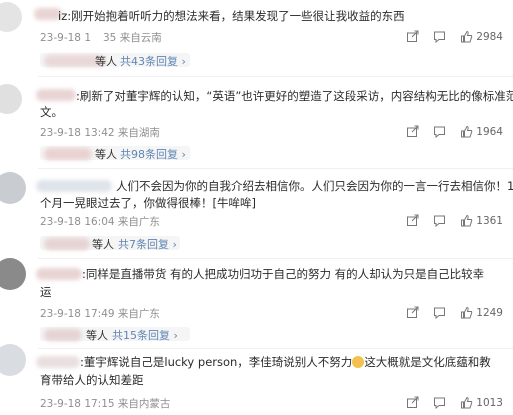 The image size is (513, 415). I want to click on view-replies-link: 共98条回复 ›, so click(153, 154).